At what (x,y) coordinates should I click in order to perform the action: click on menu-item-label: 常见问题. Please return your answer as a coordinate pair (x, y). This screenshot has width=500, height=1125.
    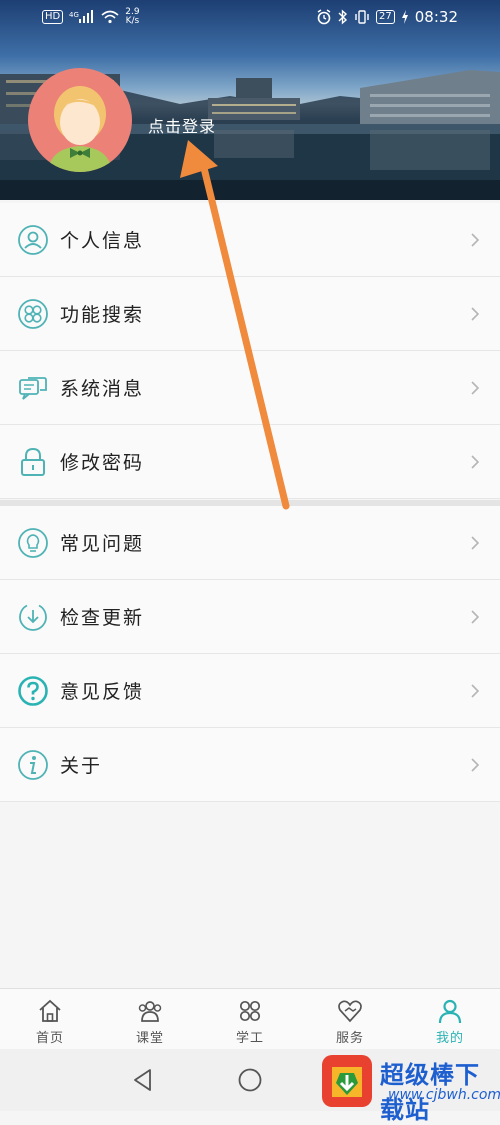
    Looking at the image, I should click on (102, 544).